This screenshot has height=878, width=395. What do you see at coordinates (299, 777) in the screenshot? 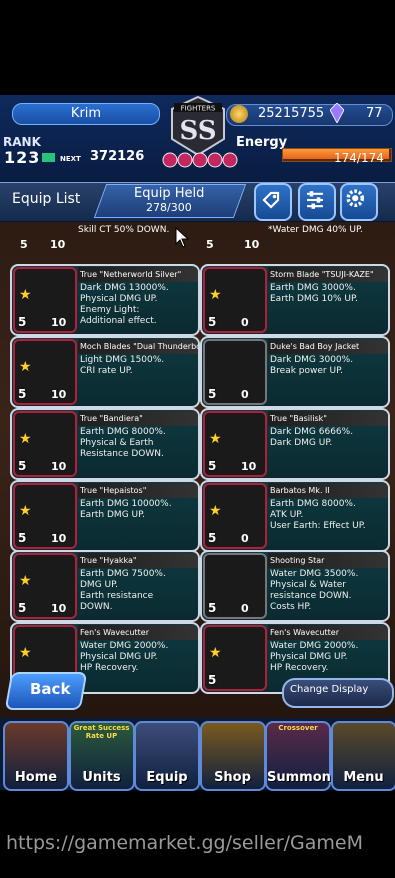
I see `nav-label: Summon` at bounding box center [299, 777].